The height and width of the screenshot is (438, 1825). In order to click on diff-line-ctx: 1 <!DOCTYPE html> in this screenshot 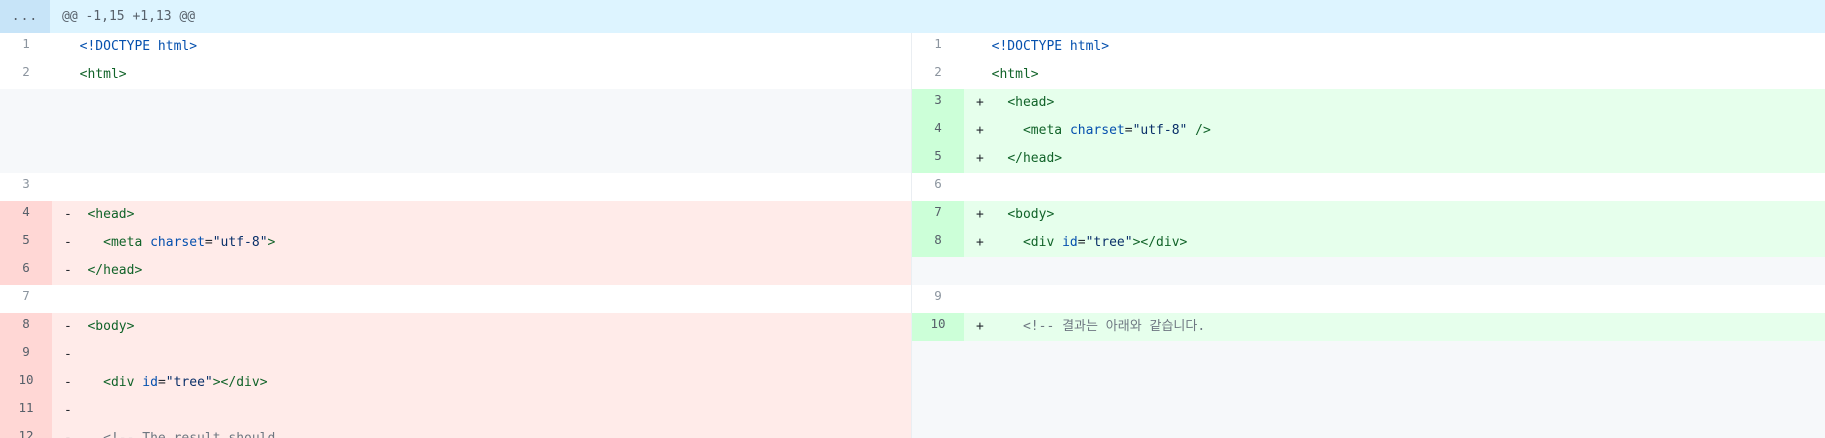, I will do `click(455, 47)`.